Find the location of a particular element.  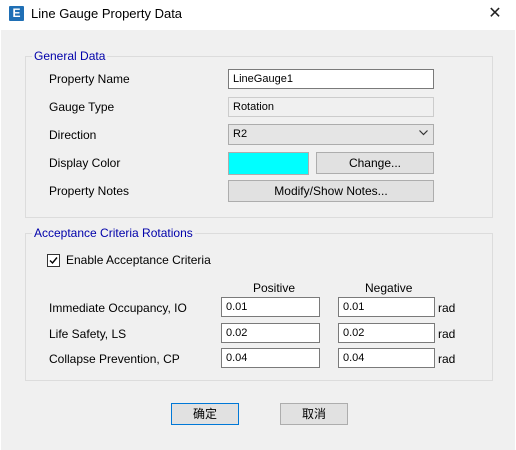

negative-header: Negative is located at coordinates (389, 288).